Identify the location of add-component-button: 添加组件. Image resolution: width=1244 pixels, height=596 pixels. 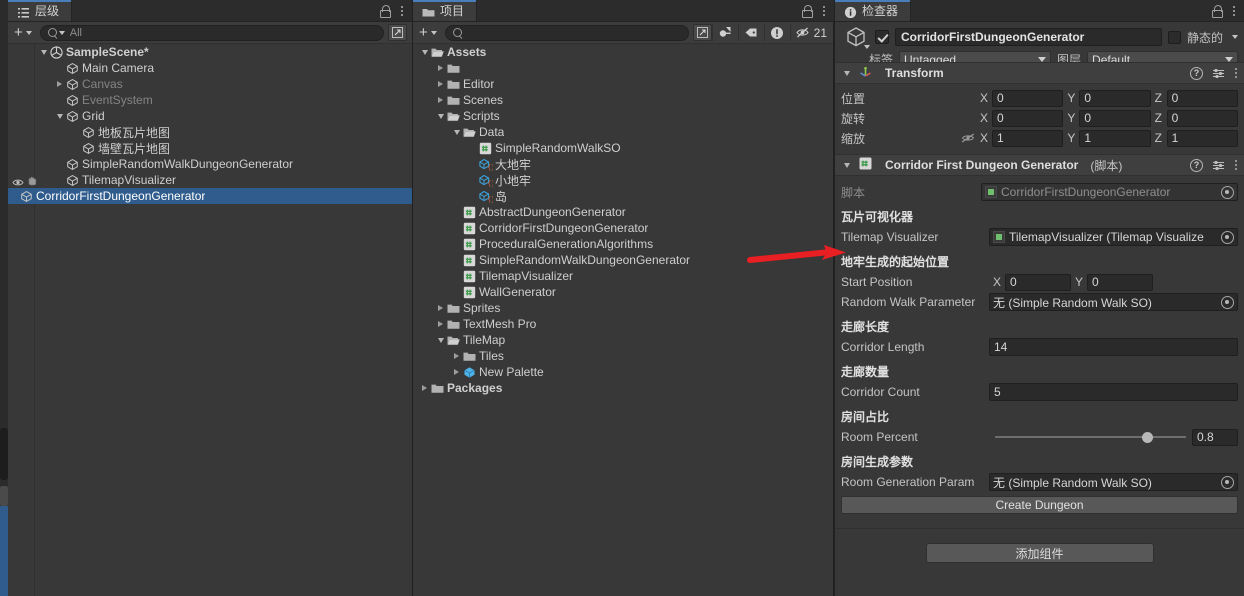
(1039, 553).